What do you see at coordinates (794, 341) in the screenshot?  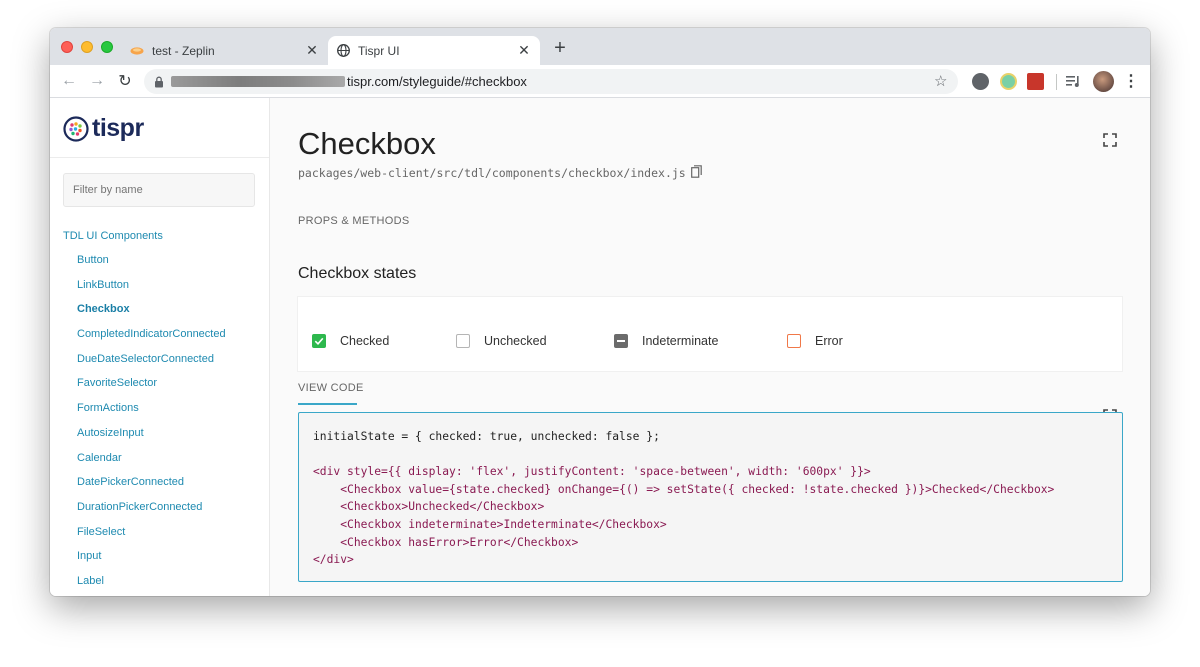 I see `error-checkbox-icon` at bounding box center [794, 341].